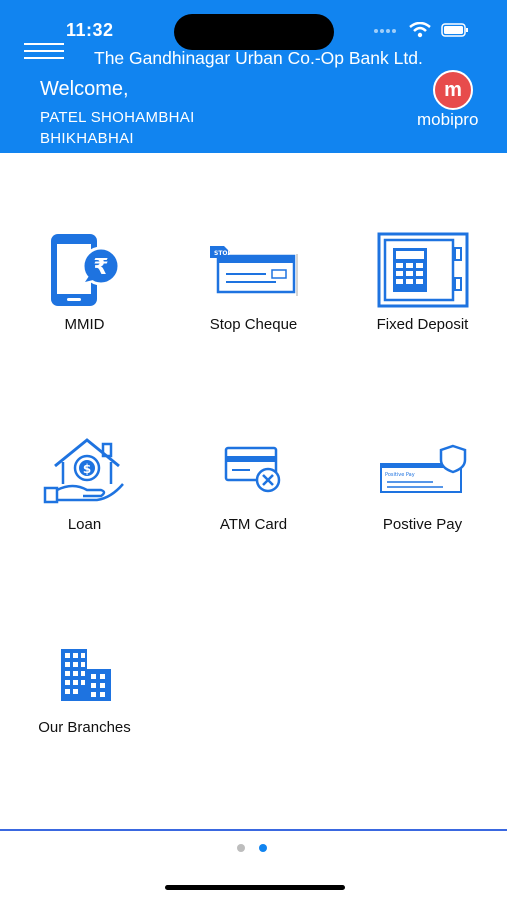 The image size is (507, 900). I want to click on buildings-icon, so click(85, 673).